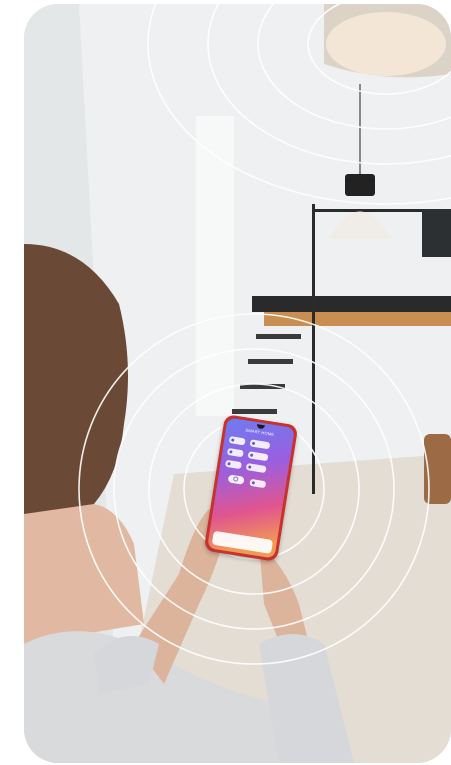 The width and height of the screenshot is (451, 765). What do you see at coordinates (360, 185) in the screenshot?
I see `industrial-lamp-top` at bounding box center [360, 185].